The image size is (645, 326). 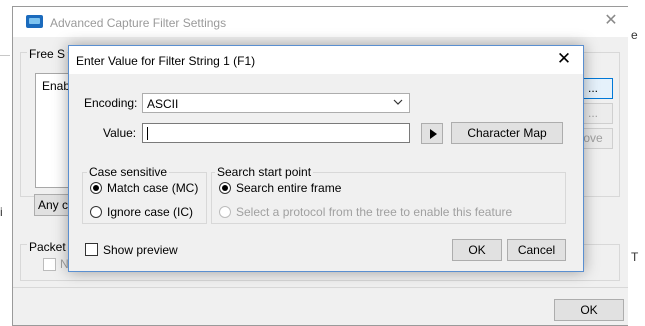 What do you see at coordinates (128, 172) in the screenshot?
I see `case-sensitive-label: Case sensitive` at bounding box center [128, 172].